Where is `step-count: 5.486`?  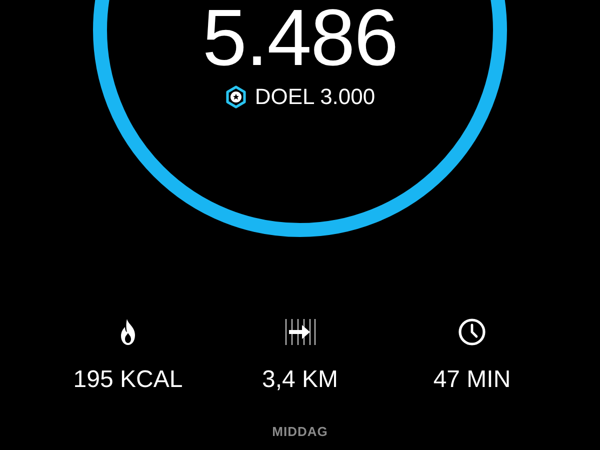 step-count: 5.486 is located at coordinates (300, 36).